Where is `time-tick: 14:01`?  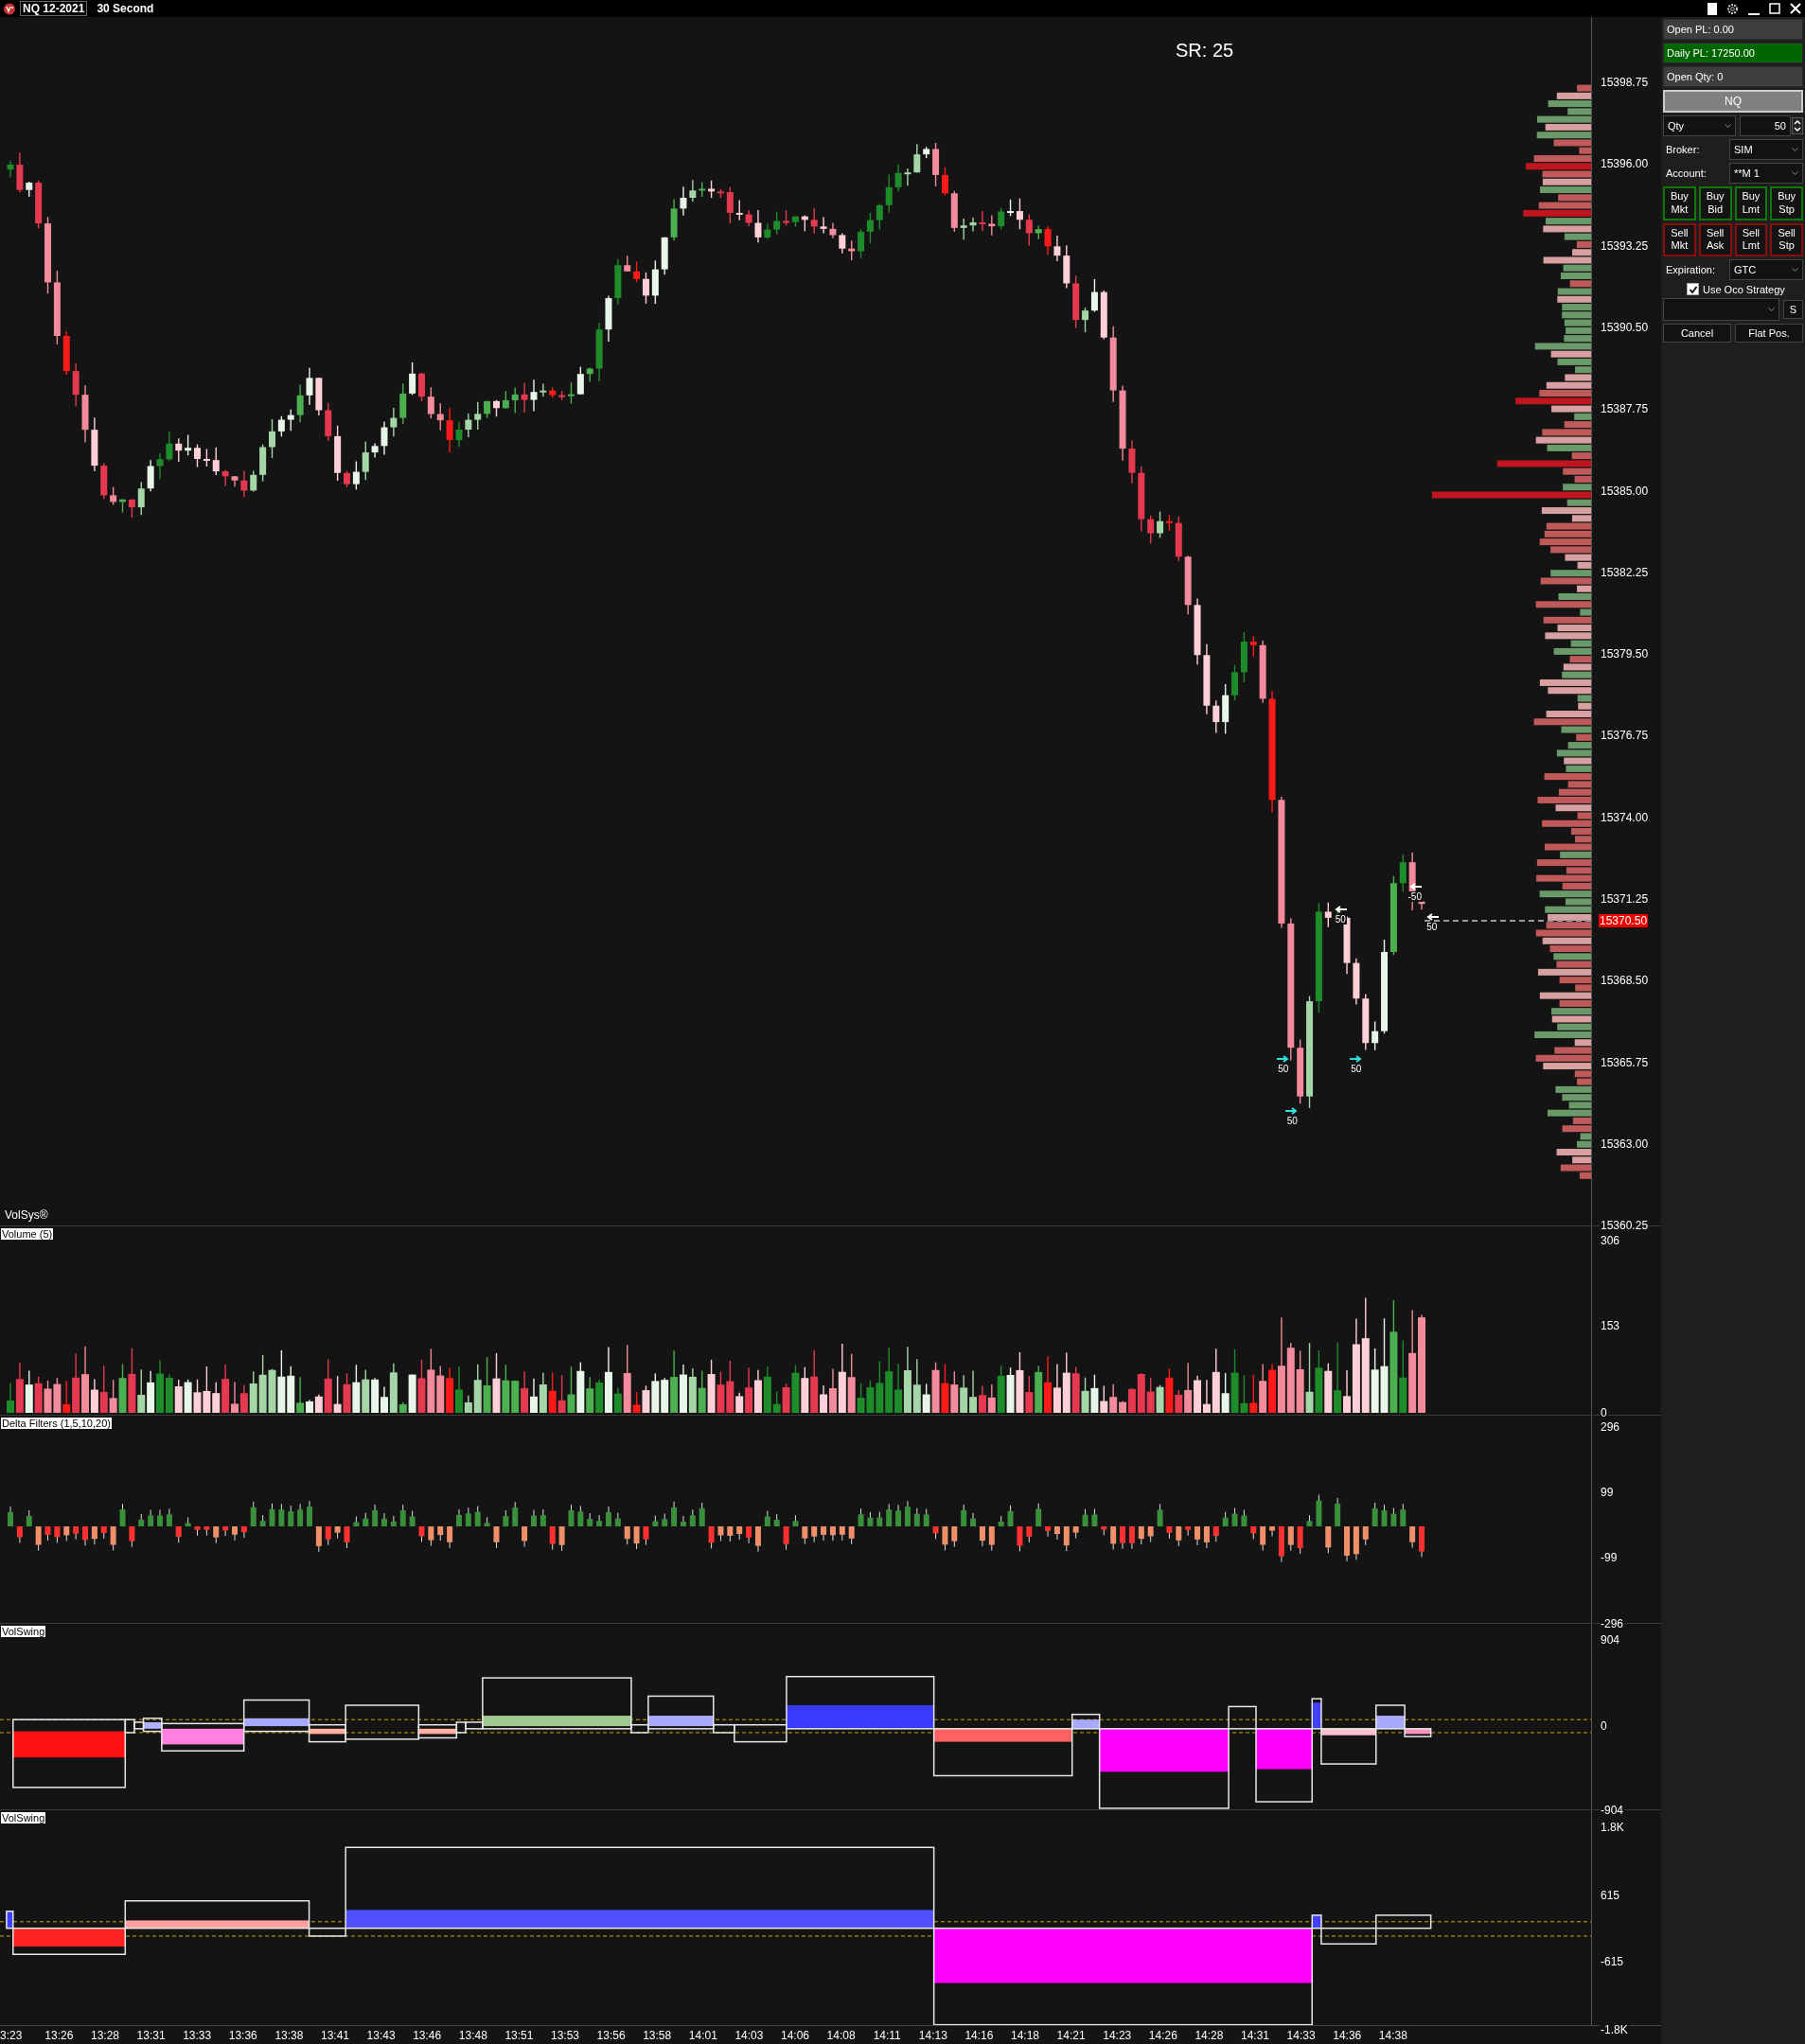
time-tick: 14:01 is located at coordinates (703, 2035).